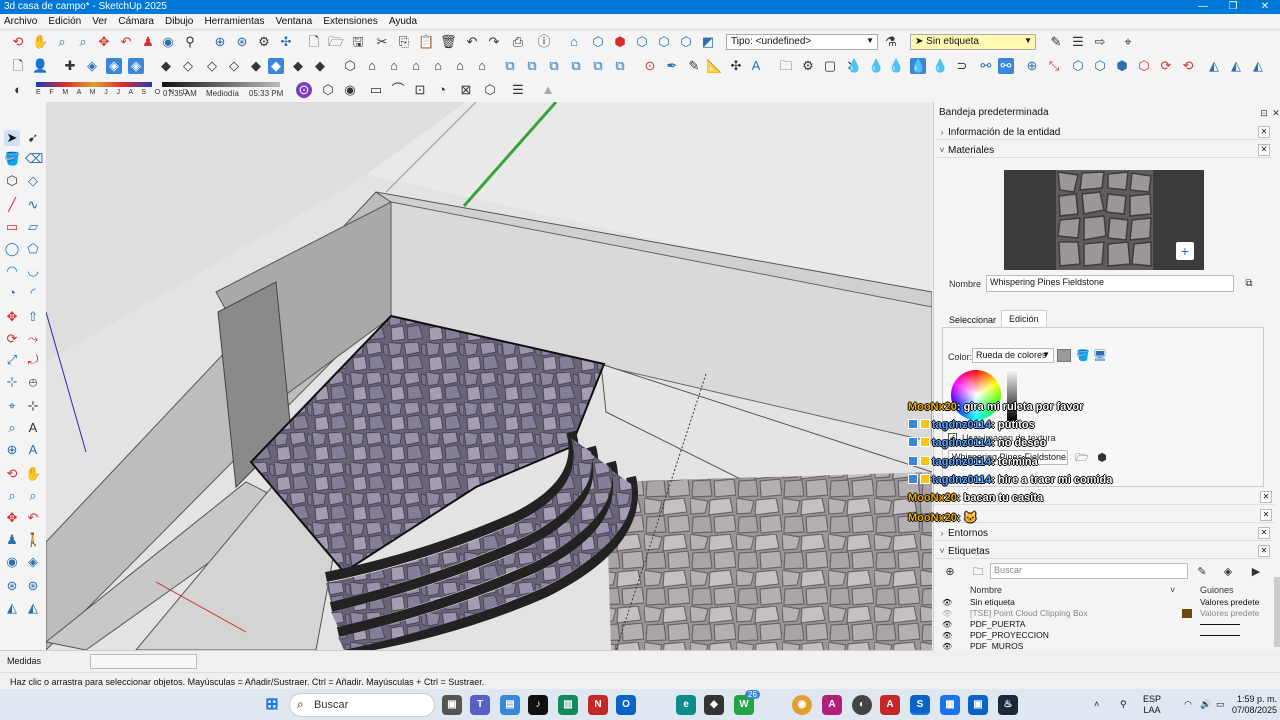 The height and width of the screenshot is (720, 1280). I want to click on redo-icon: ↷, so click(494, 42).